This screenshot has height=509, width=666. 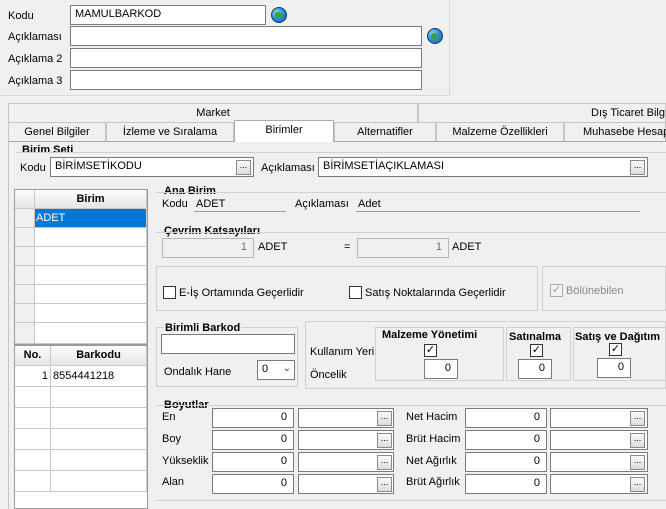 I want to click on aciklama2-input, so click(x=246, y=58).